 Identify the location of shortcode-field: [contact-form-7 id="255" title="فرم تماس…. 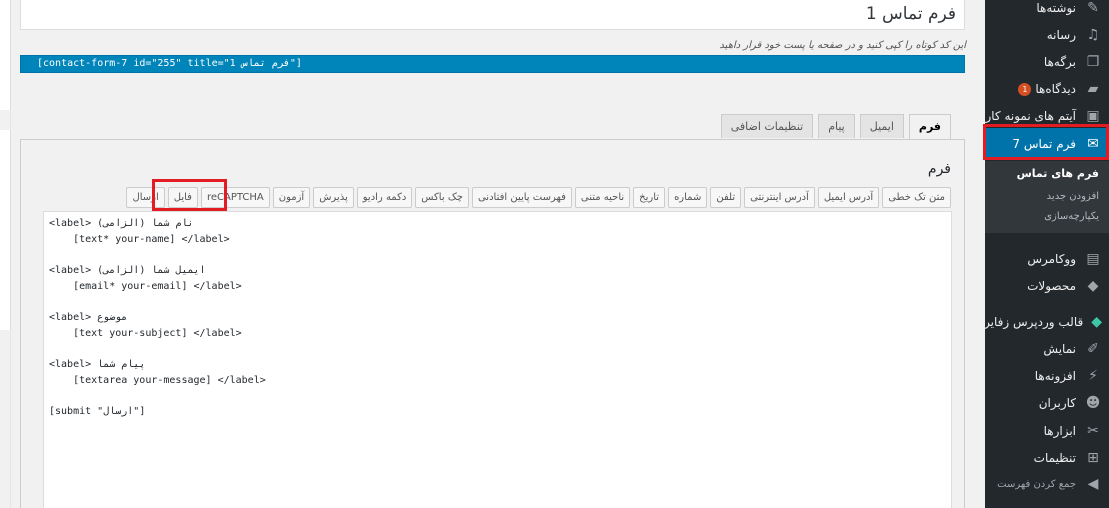
(492, 64).